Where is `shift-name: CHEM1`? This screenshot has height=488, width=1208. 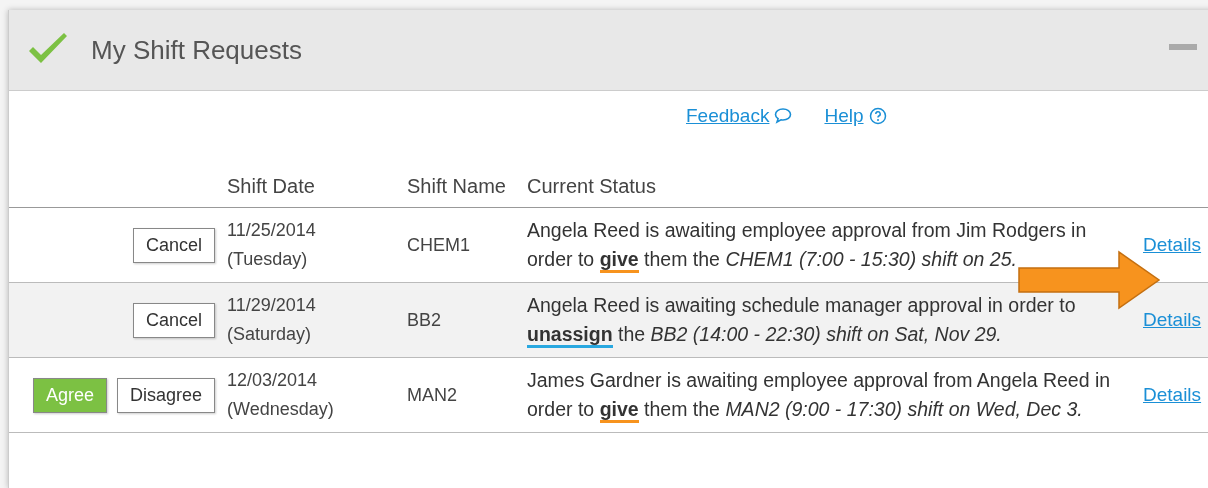
shift-name: CHEM1 is located at coordinates (438, 244).